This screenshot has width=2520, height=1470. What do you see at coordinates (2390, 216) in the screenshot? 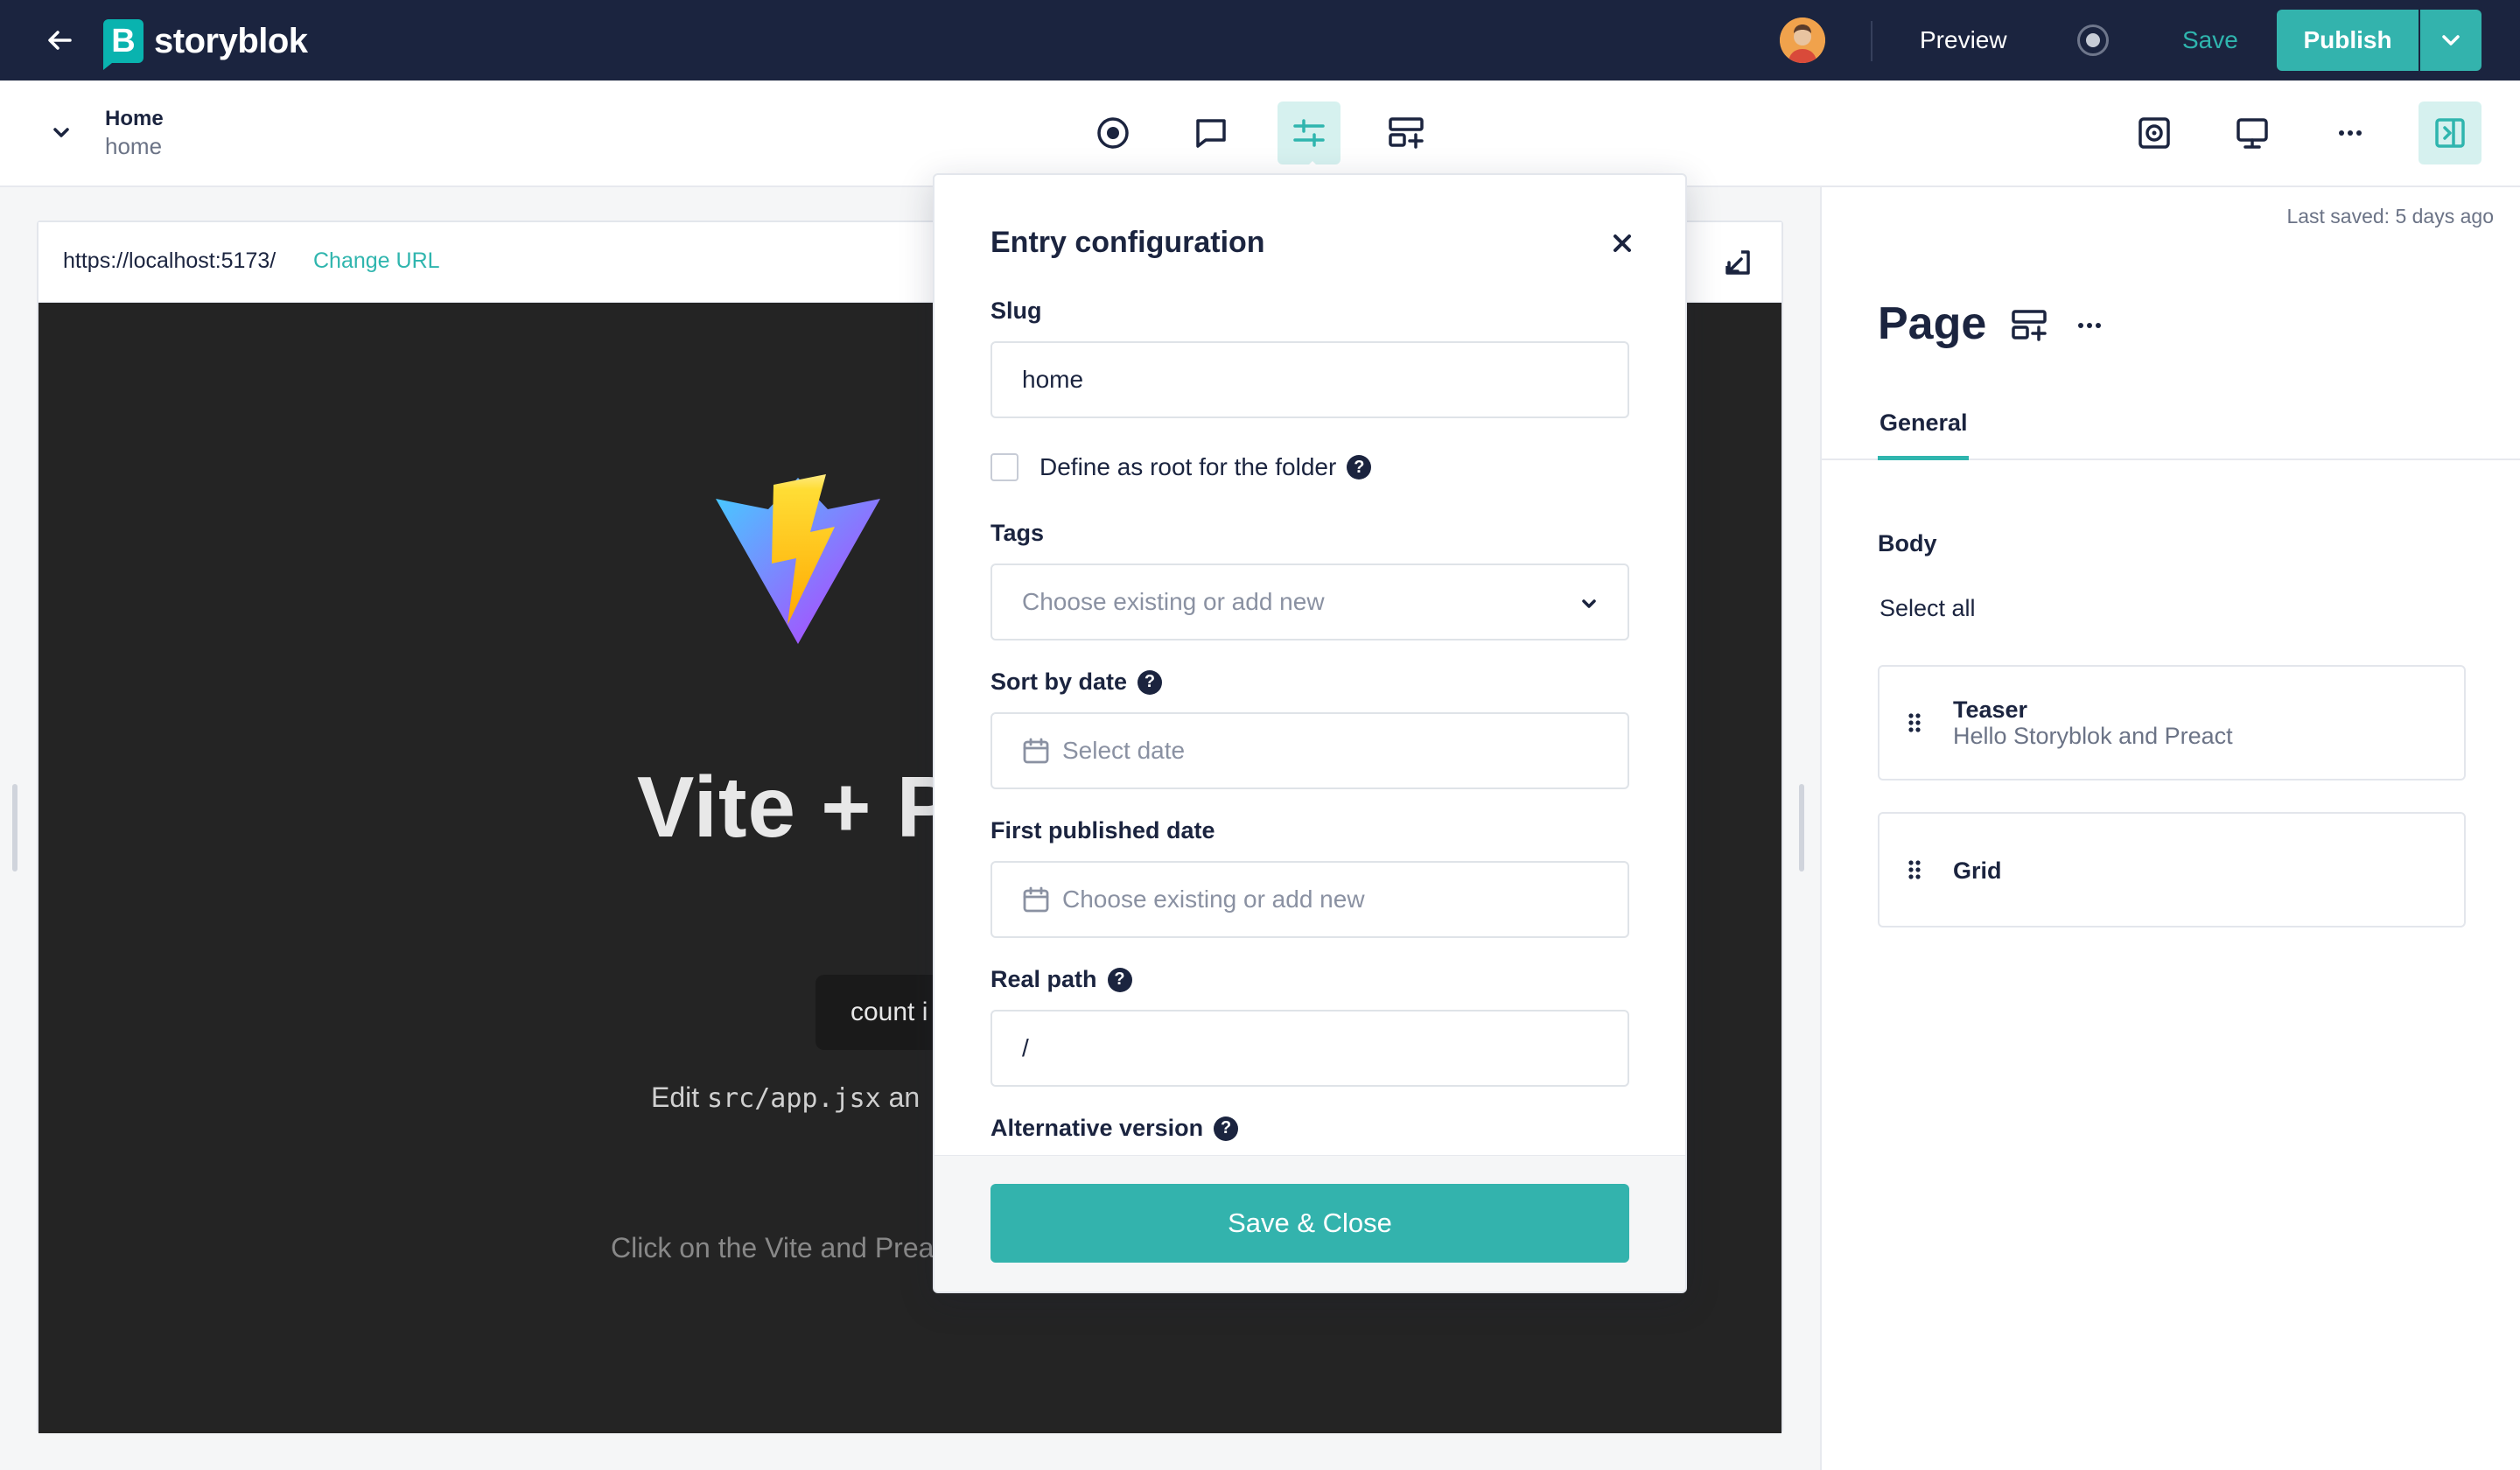
I see `last-saved-status: Last saved: 5 days ago` at bounding box center [2390, 216].